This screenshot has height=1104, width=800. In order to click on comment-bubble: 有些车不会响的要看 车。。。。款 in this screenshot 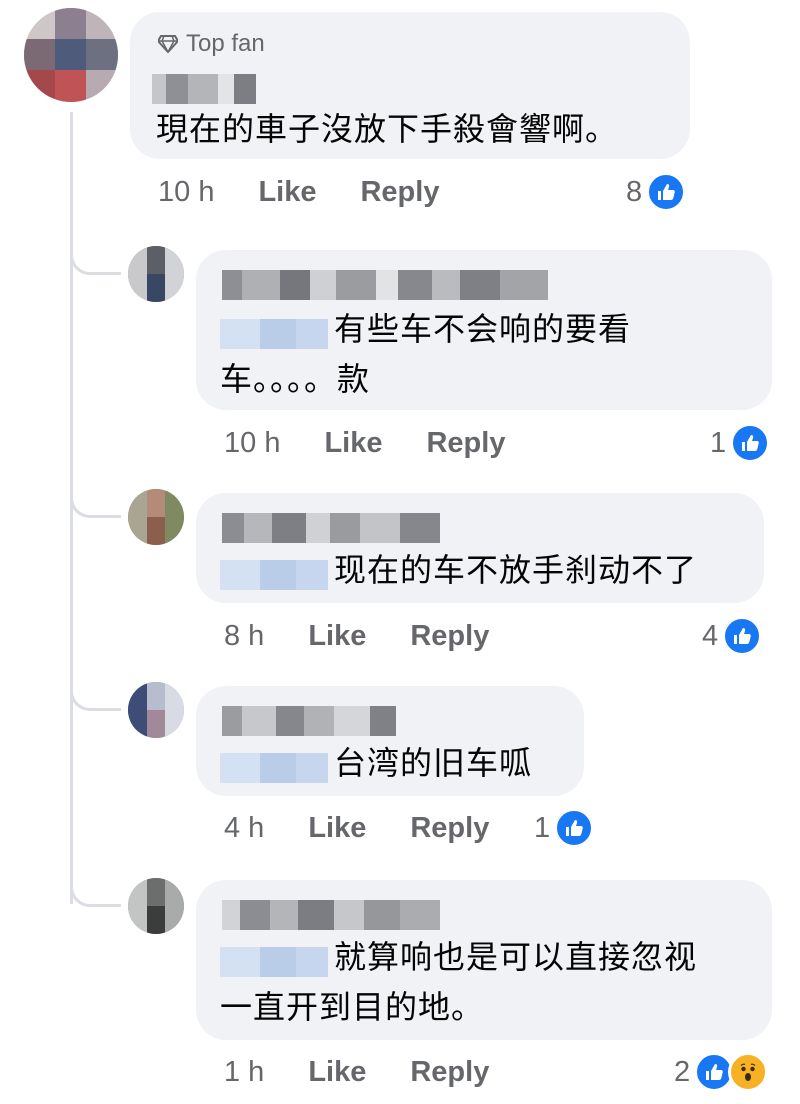, I will do `click(484, 330)`.